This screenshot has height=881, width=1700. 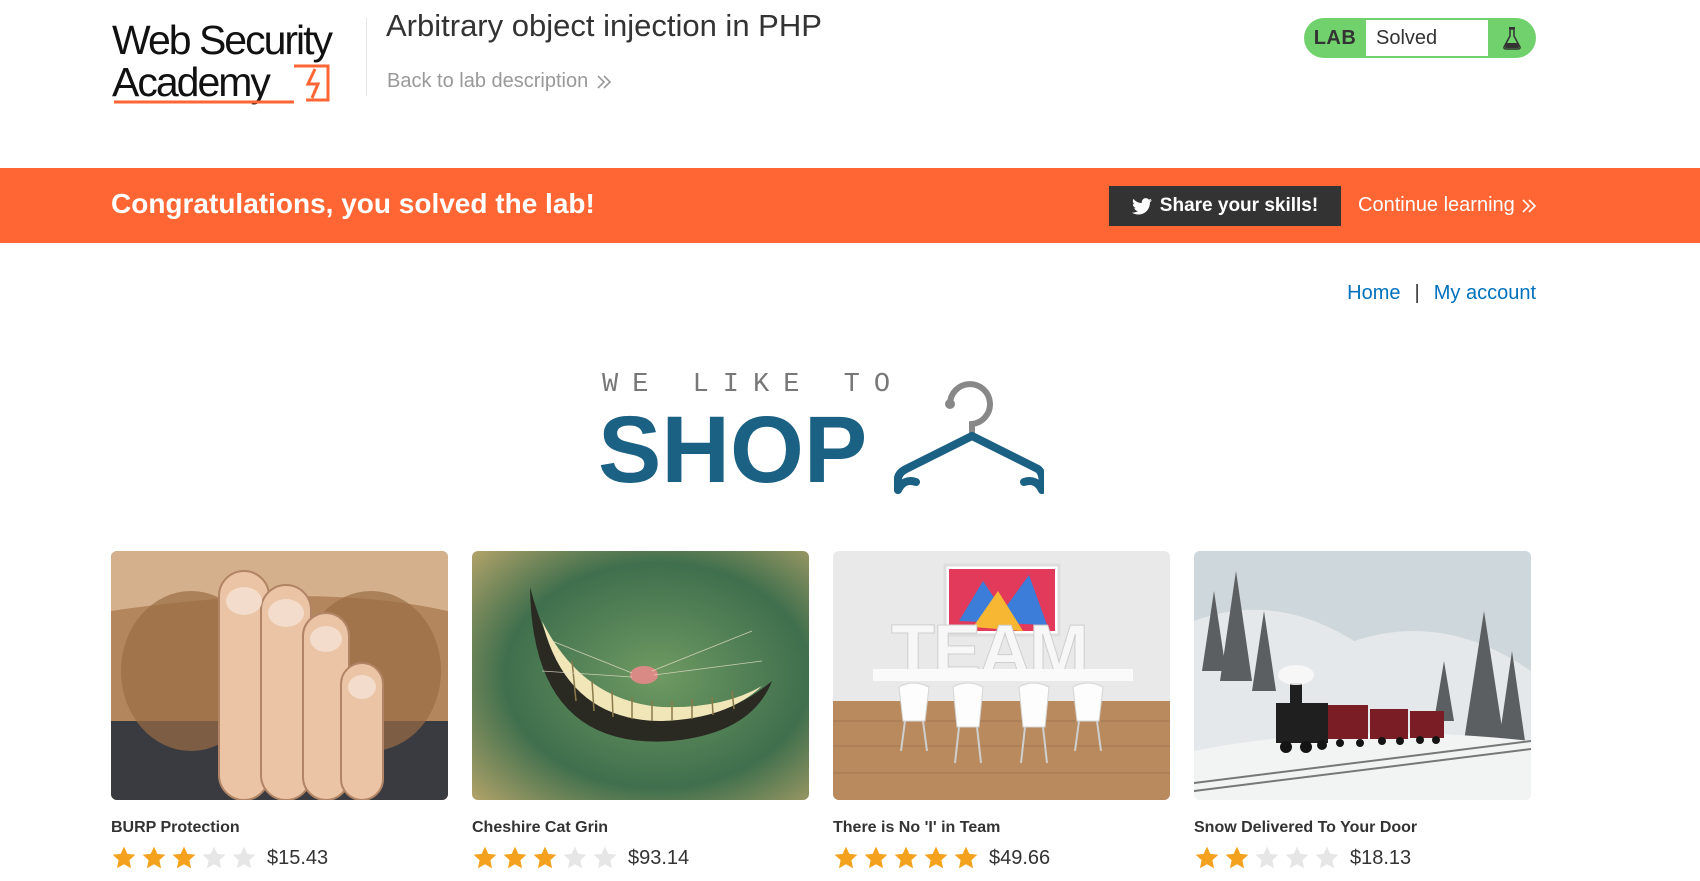 What do you see at coordinates (1373, 293) in the screenshot?
I see `home-link: Home` at bounding box center [1373, 293].